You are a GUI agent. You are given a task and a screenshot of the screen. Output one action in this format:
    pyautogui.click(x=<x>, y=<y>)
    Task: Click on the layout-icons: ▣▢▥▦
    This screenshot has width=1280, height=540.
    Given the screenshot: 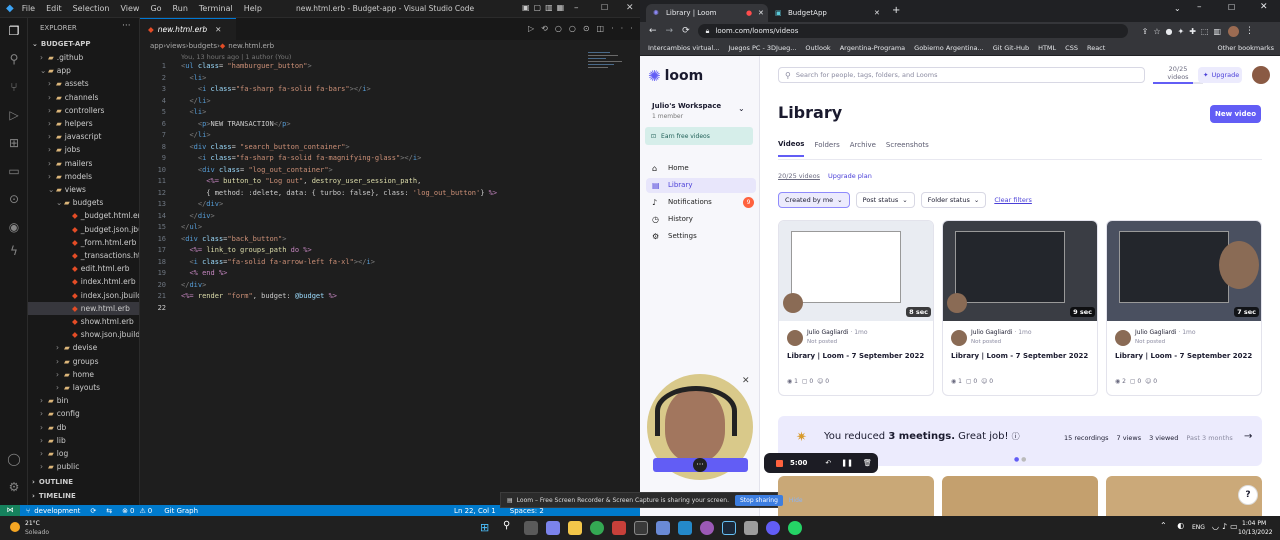 What is the action you would take?
    pyautogui.click(x=545, y=7)
    